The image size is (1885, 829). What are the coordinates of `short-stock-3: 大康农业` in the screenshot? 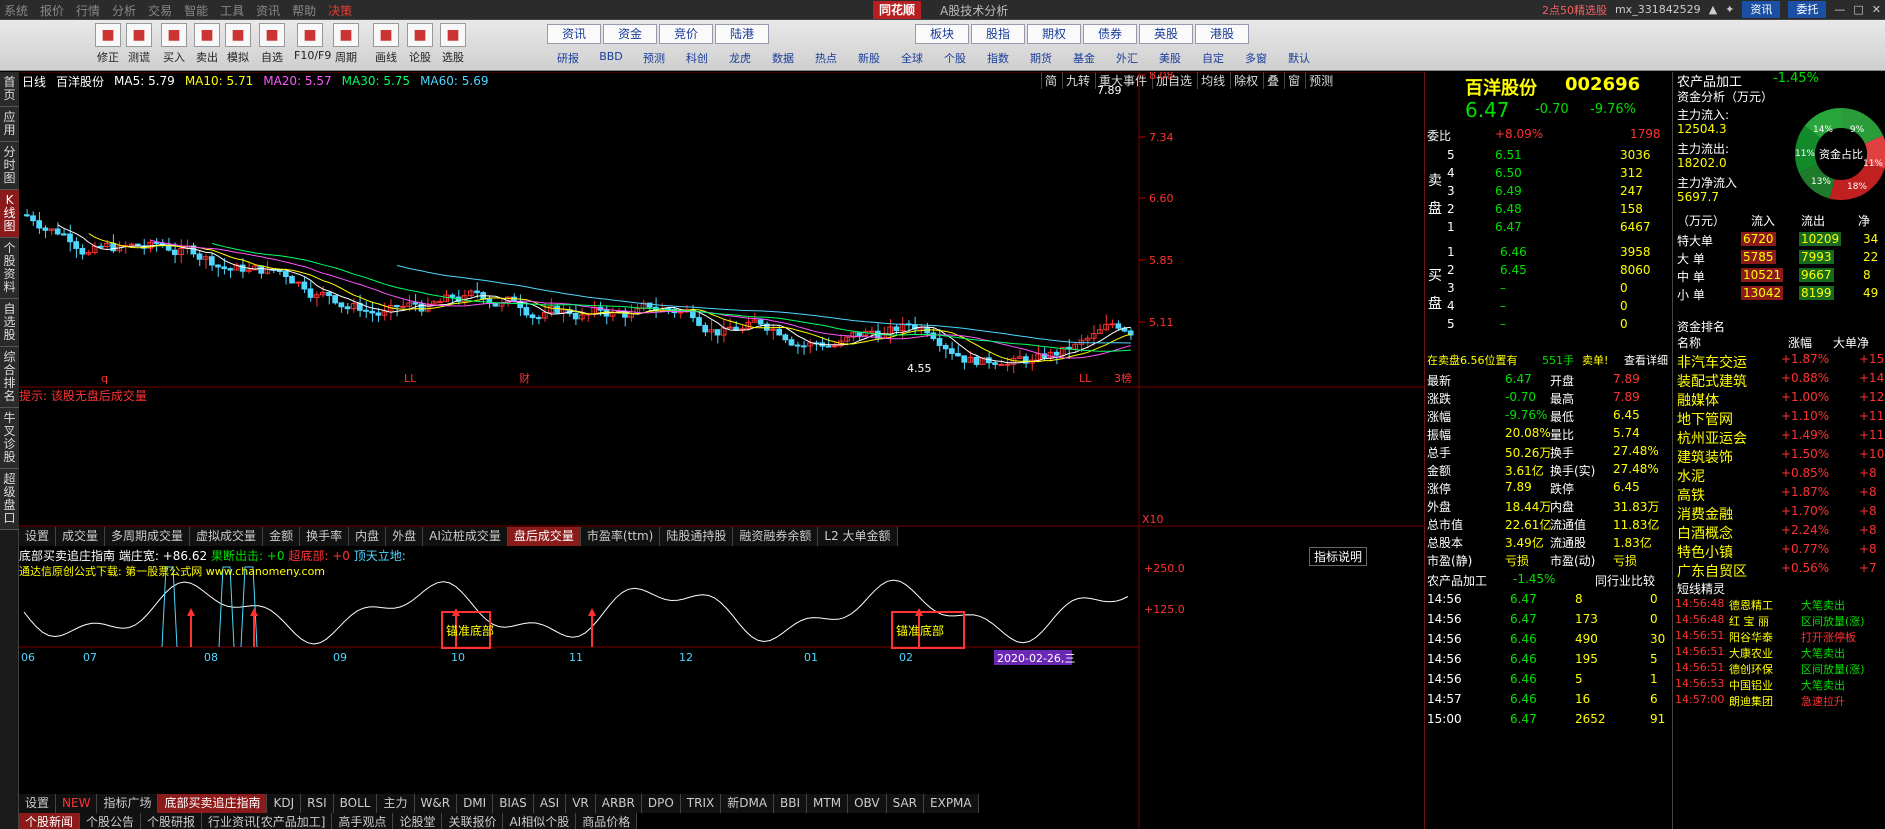 It's located at (1751, 653).